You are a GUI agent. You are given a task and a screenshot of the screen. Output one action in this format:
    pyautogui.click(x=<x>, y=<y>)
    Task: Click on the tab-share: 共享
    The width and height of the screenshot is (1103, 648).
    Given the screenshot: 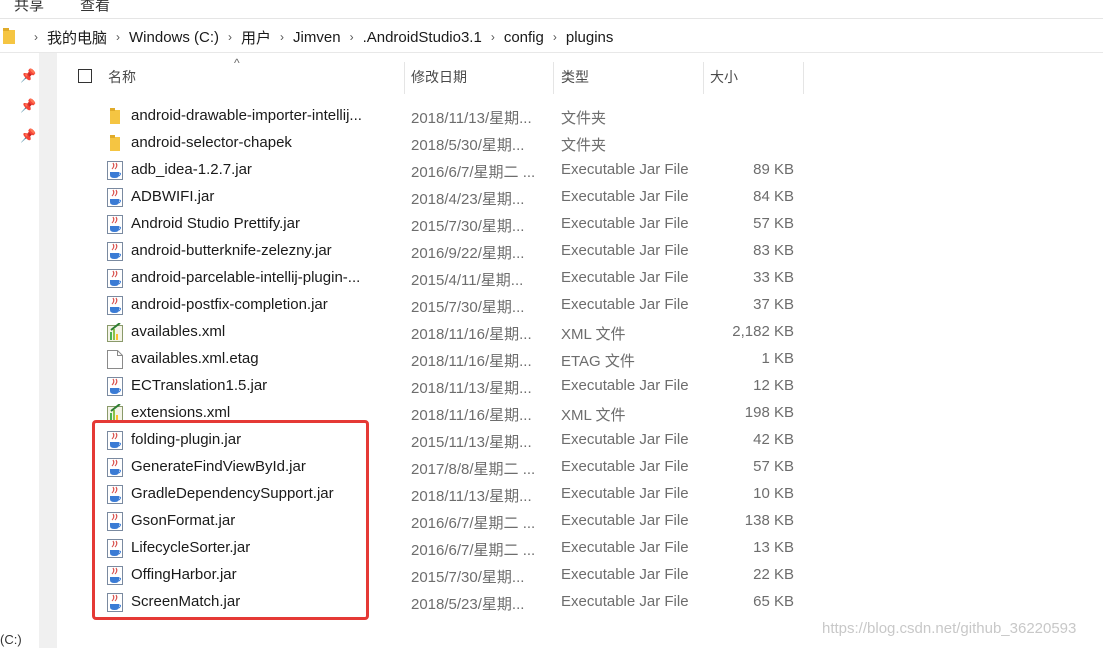 What is the action you would take?
    pyautogui.click(x=29, y=7)
    